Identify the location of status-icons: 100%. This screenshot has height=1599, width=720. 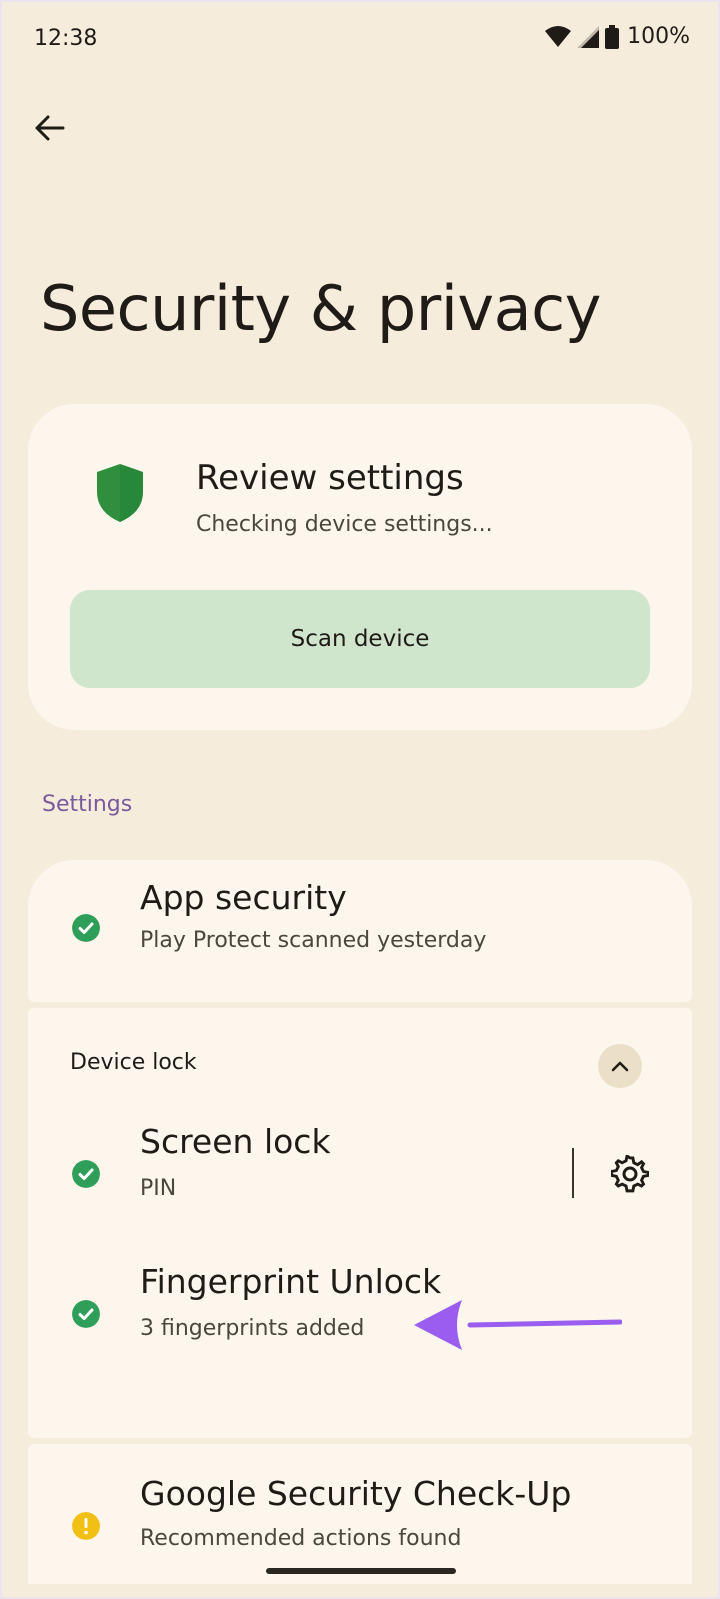
(617, 36).